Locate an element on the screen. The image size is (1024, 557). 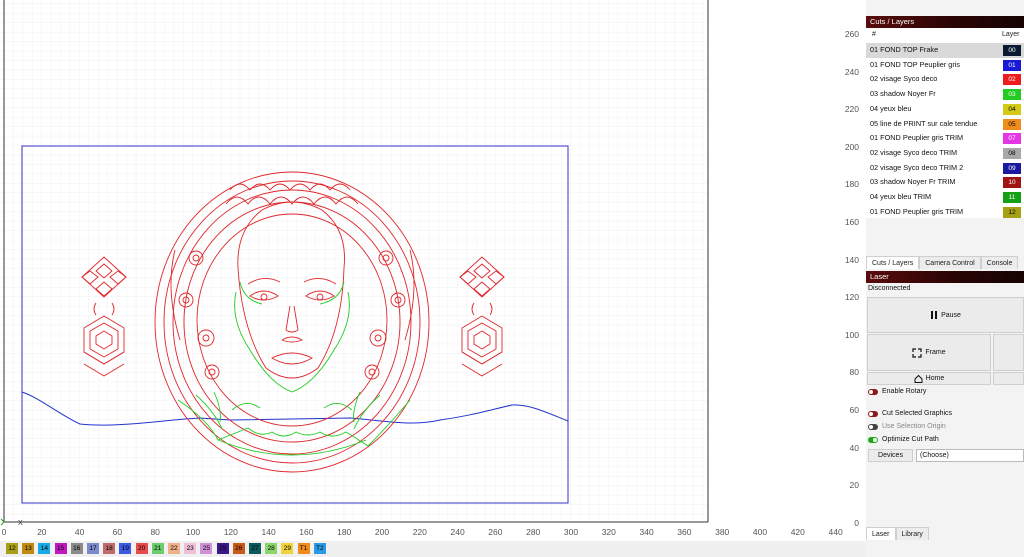
layer-color-swatch: 04 is located at coordinates (1012, 109).